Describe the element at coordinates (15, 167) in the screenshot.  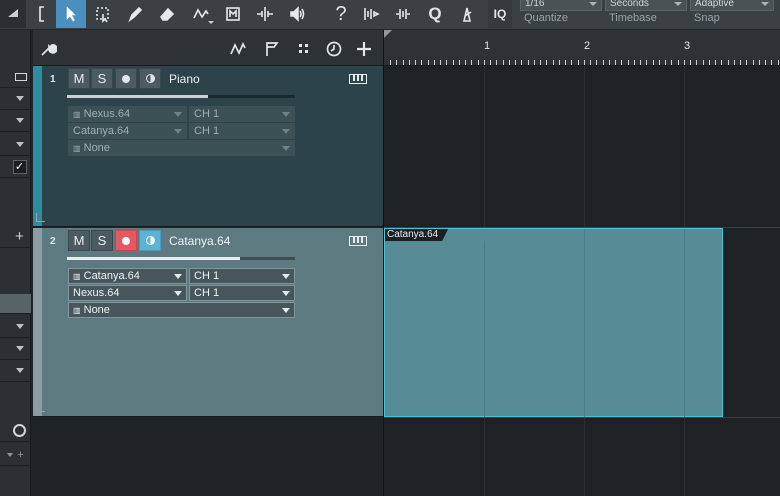
I see `inspector-checkbox: ✓` at that location.